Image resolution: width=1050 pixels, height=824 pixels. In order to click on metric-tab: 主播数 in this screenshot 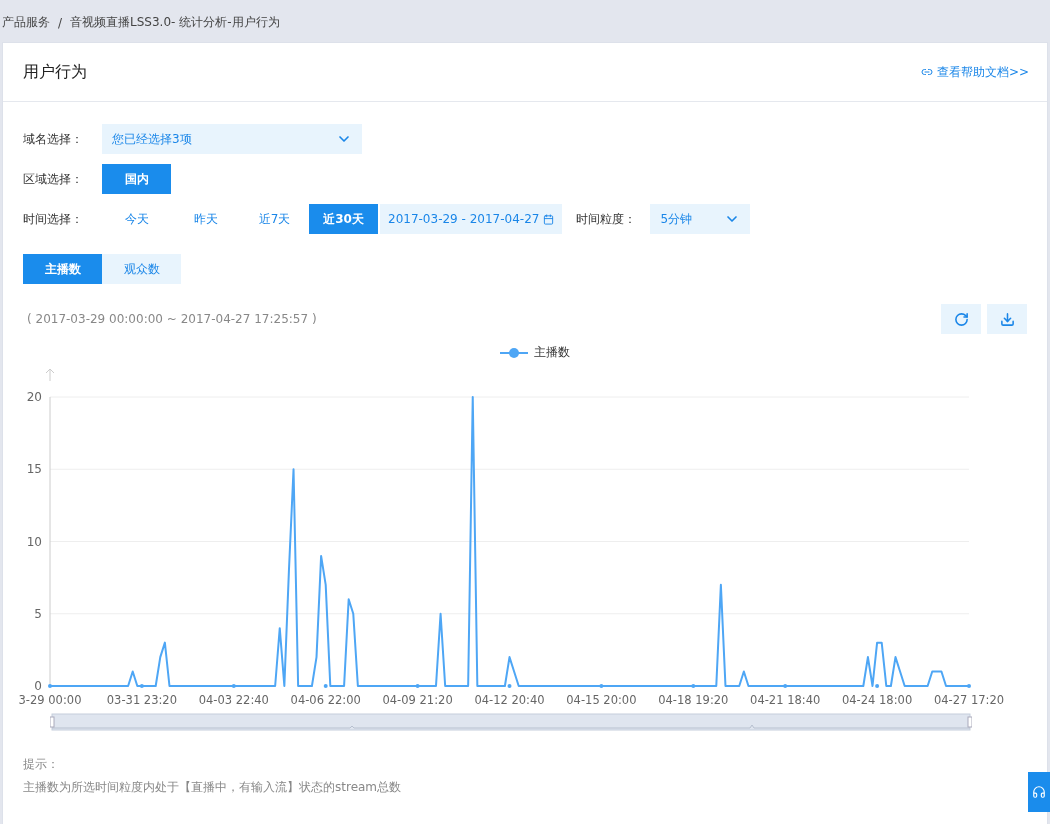, I will do `click(62, 269)`.